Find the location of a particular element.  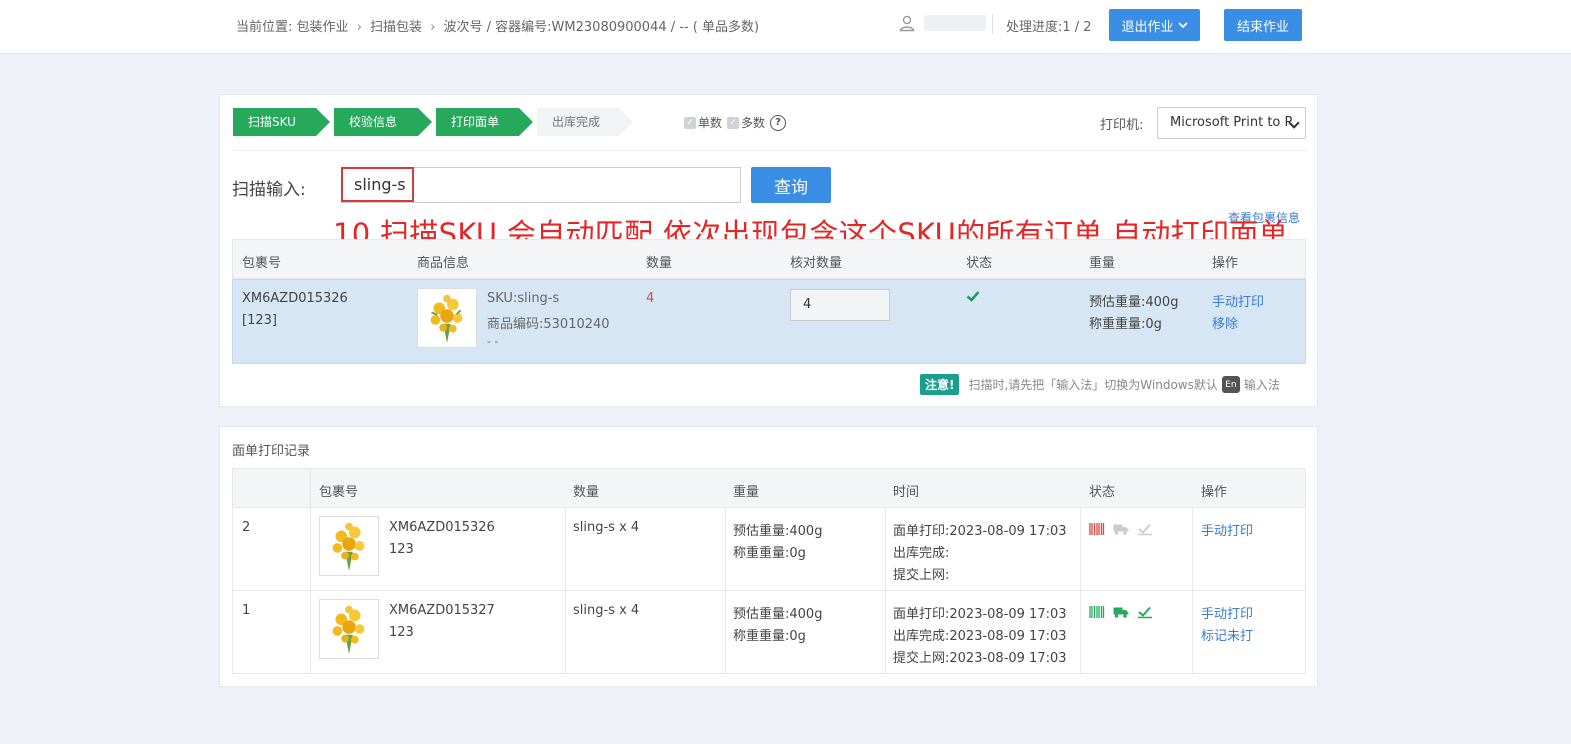

package-qty: 4 is located at coordinates (650, 298).